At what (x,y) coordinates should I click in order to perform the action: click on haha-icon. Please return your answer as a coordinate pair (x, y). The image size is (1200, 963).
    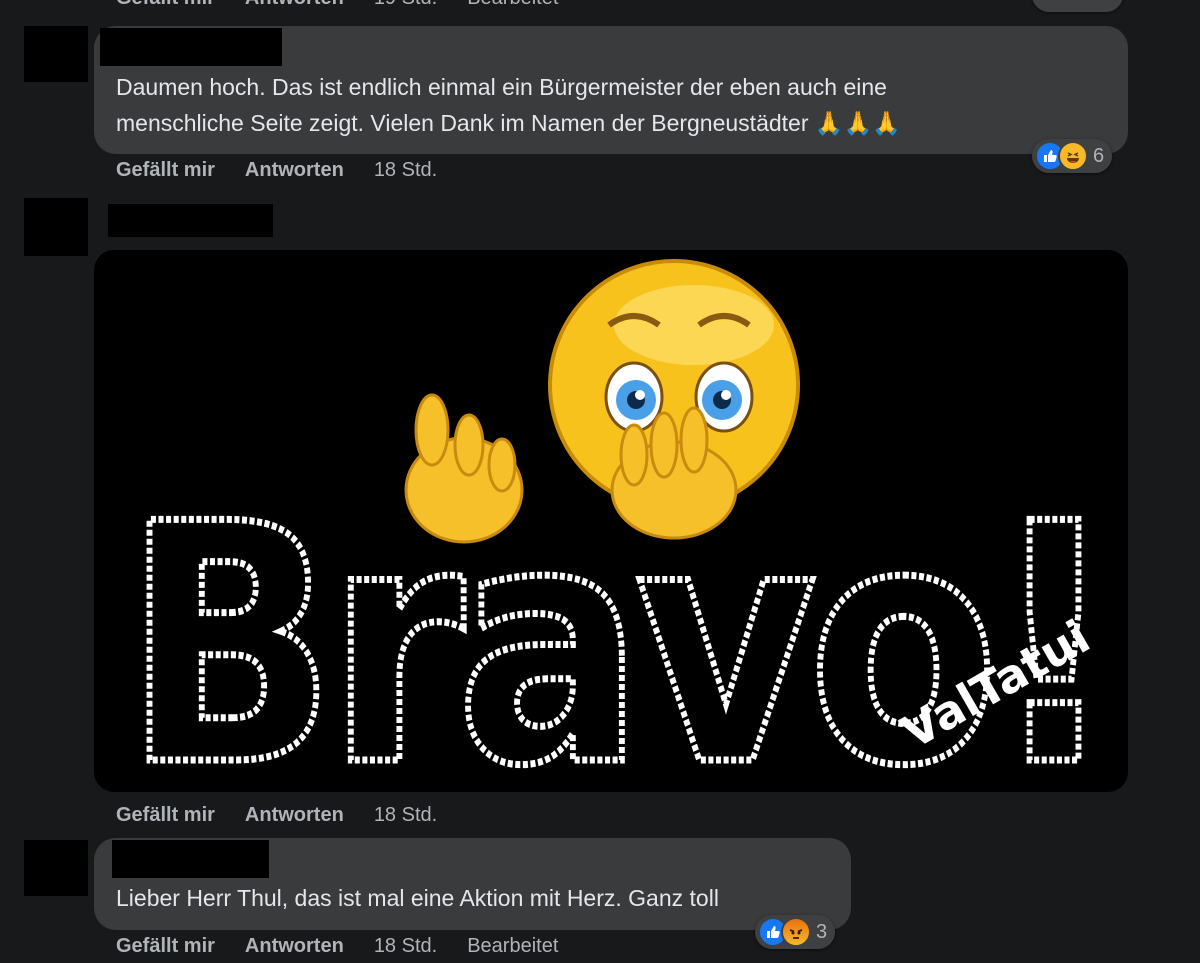
    Looking at the image, I should click on (1073, 156).